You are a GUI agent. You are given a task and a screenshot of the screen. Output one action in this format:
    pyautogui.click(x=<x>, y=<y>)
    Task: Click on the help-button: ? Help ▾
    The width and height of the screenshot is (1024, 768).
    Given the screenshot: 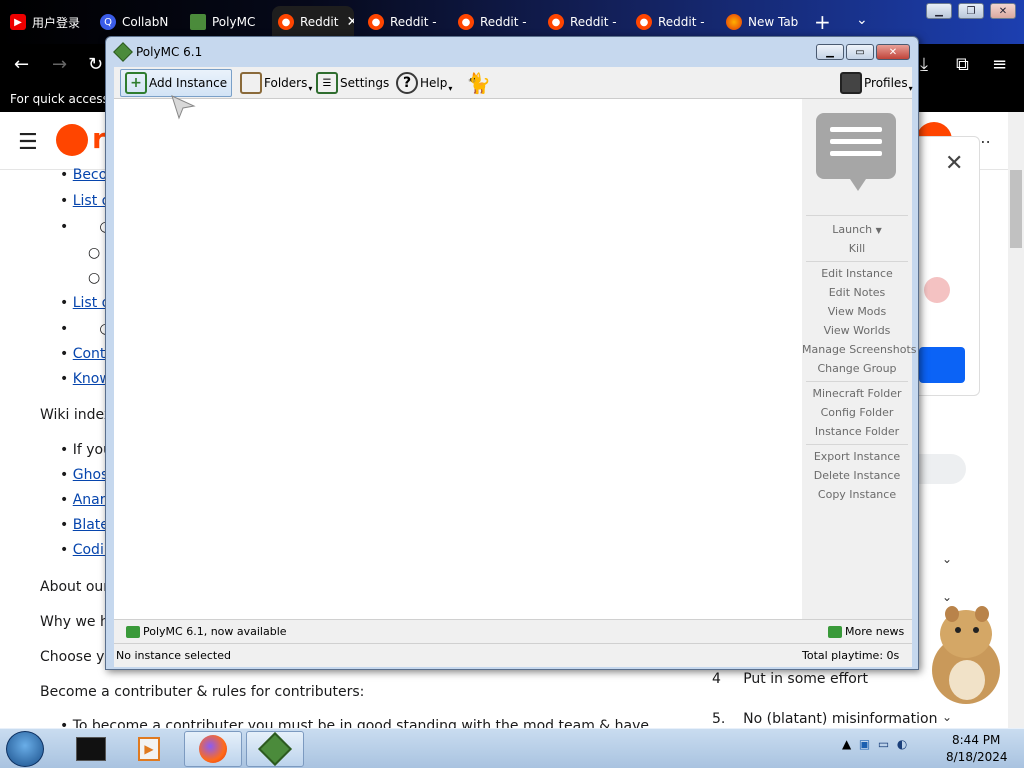 What is the action you would take?
    pyautogui.click(x=424, y=83)
    